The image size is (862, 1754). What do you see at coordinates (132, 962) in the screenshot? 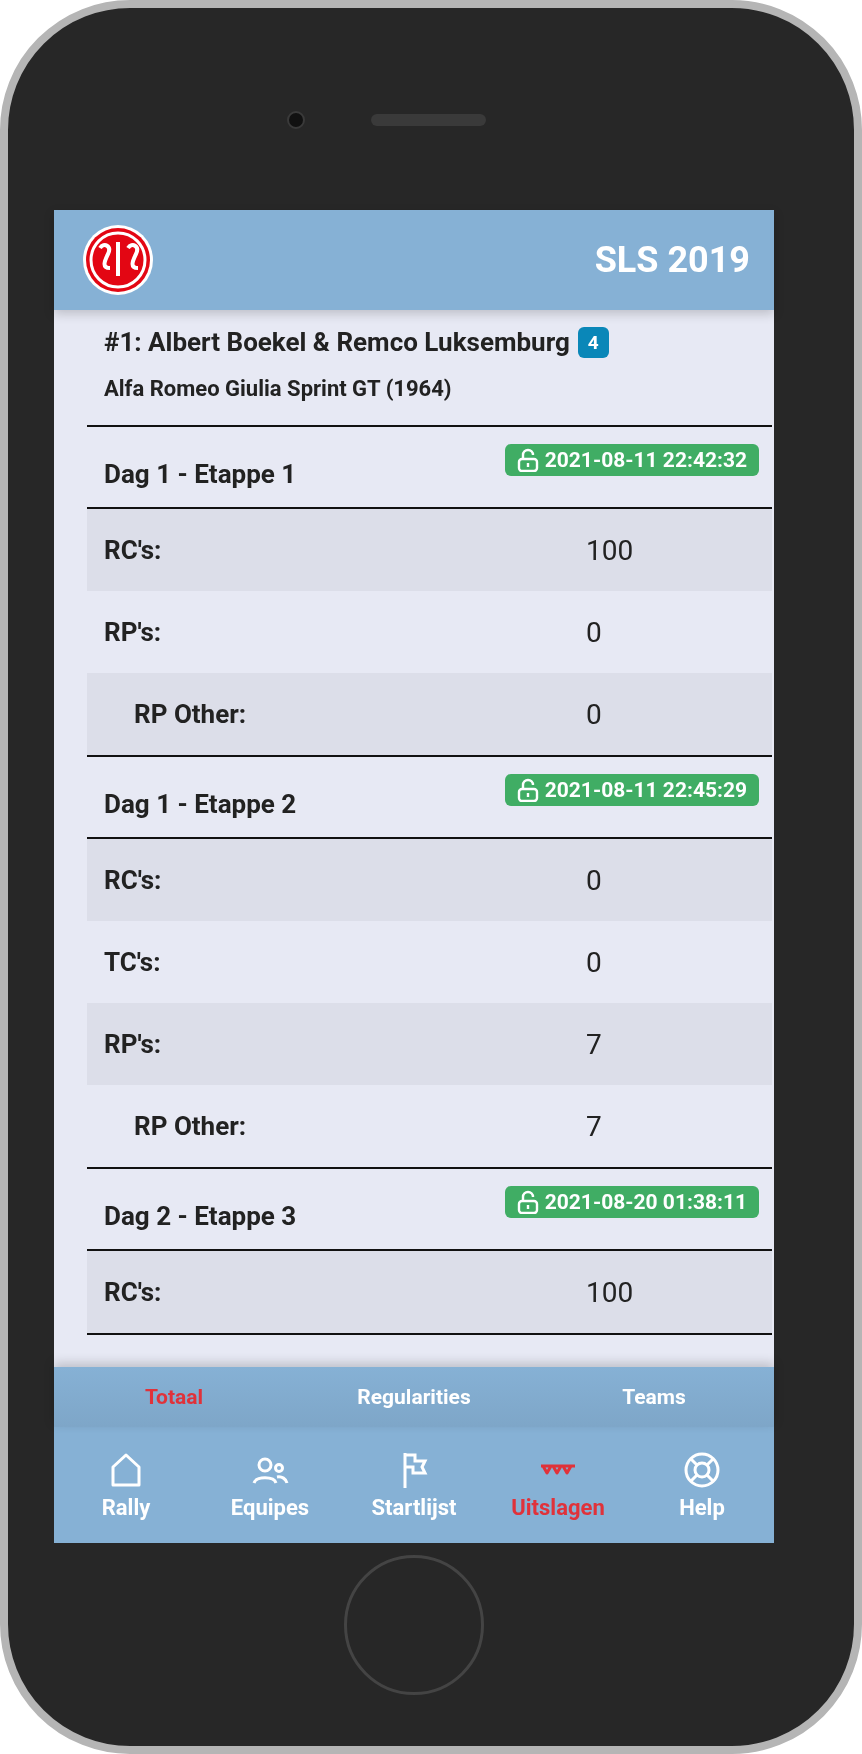
I see `row-label: TC's:` at bounding box center [132, 962].